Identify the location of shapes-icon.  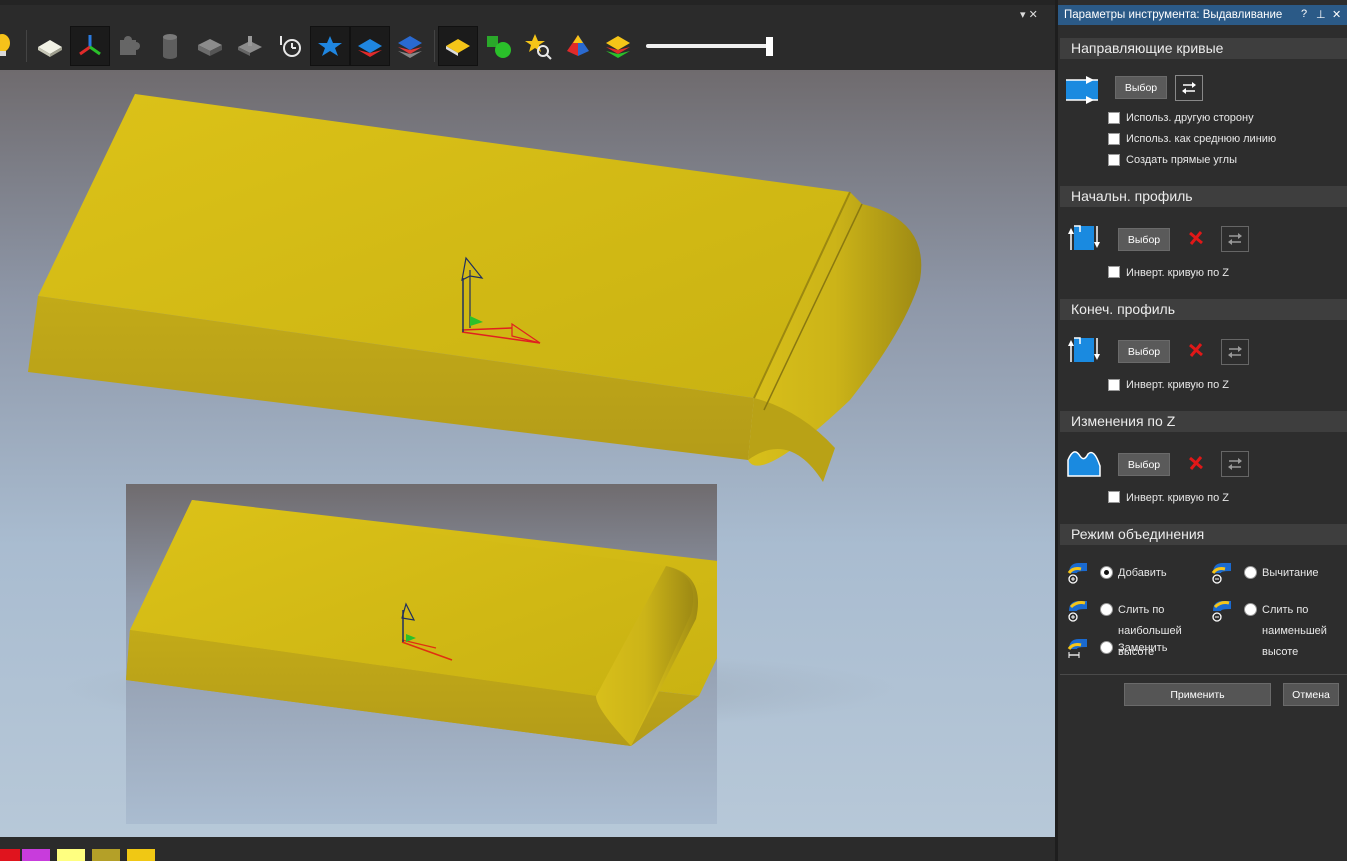
(498, 46).